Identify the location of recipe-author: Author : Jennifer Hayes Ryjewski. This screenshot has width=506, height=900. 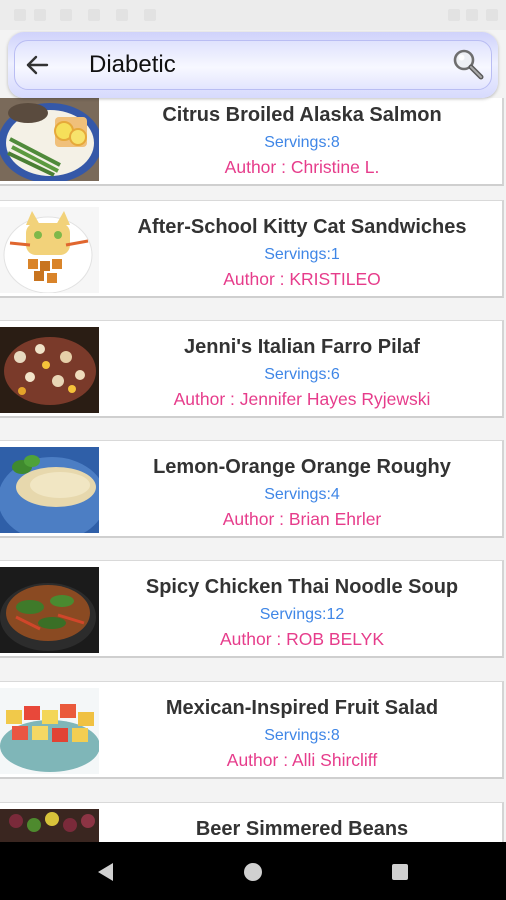
(302, 399).